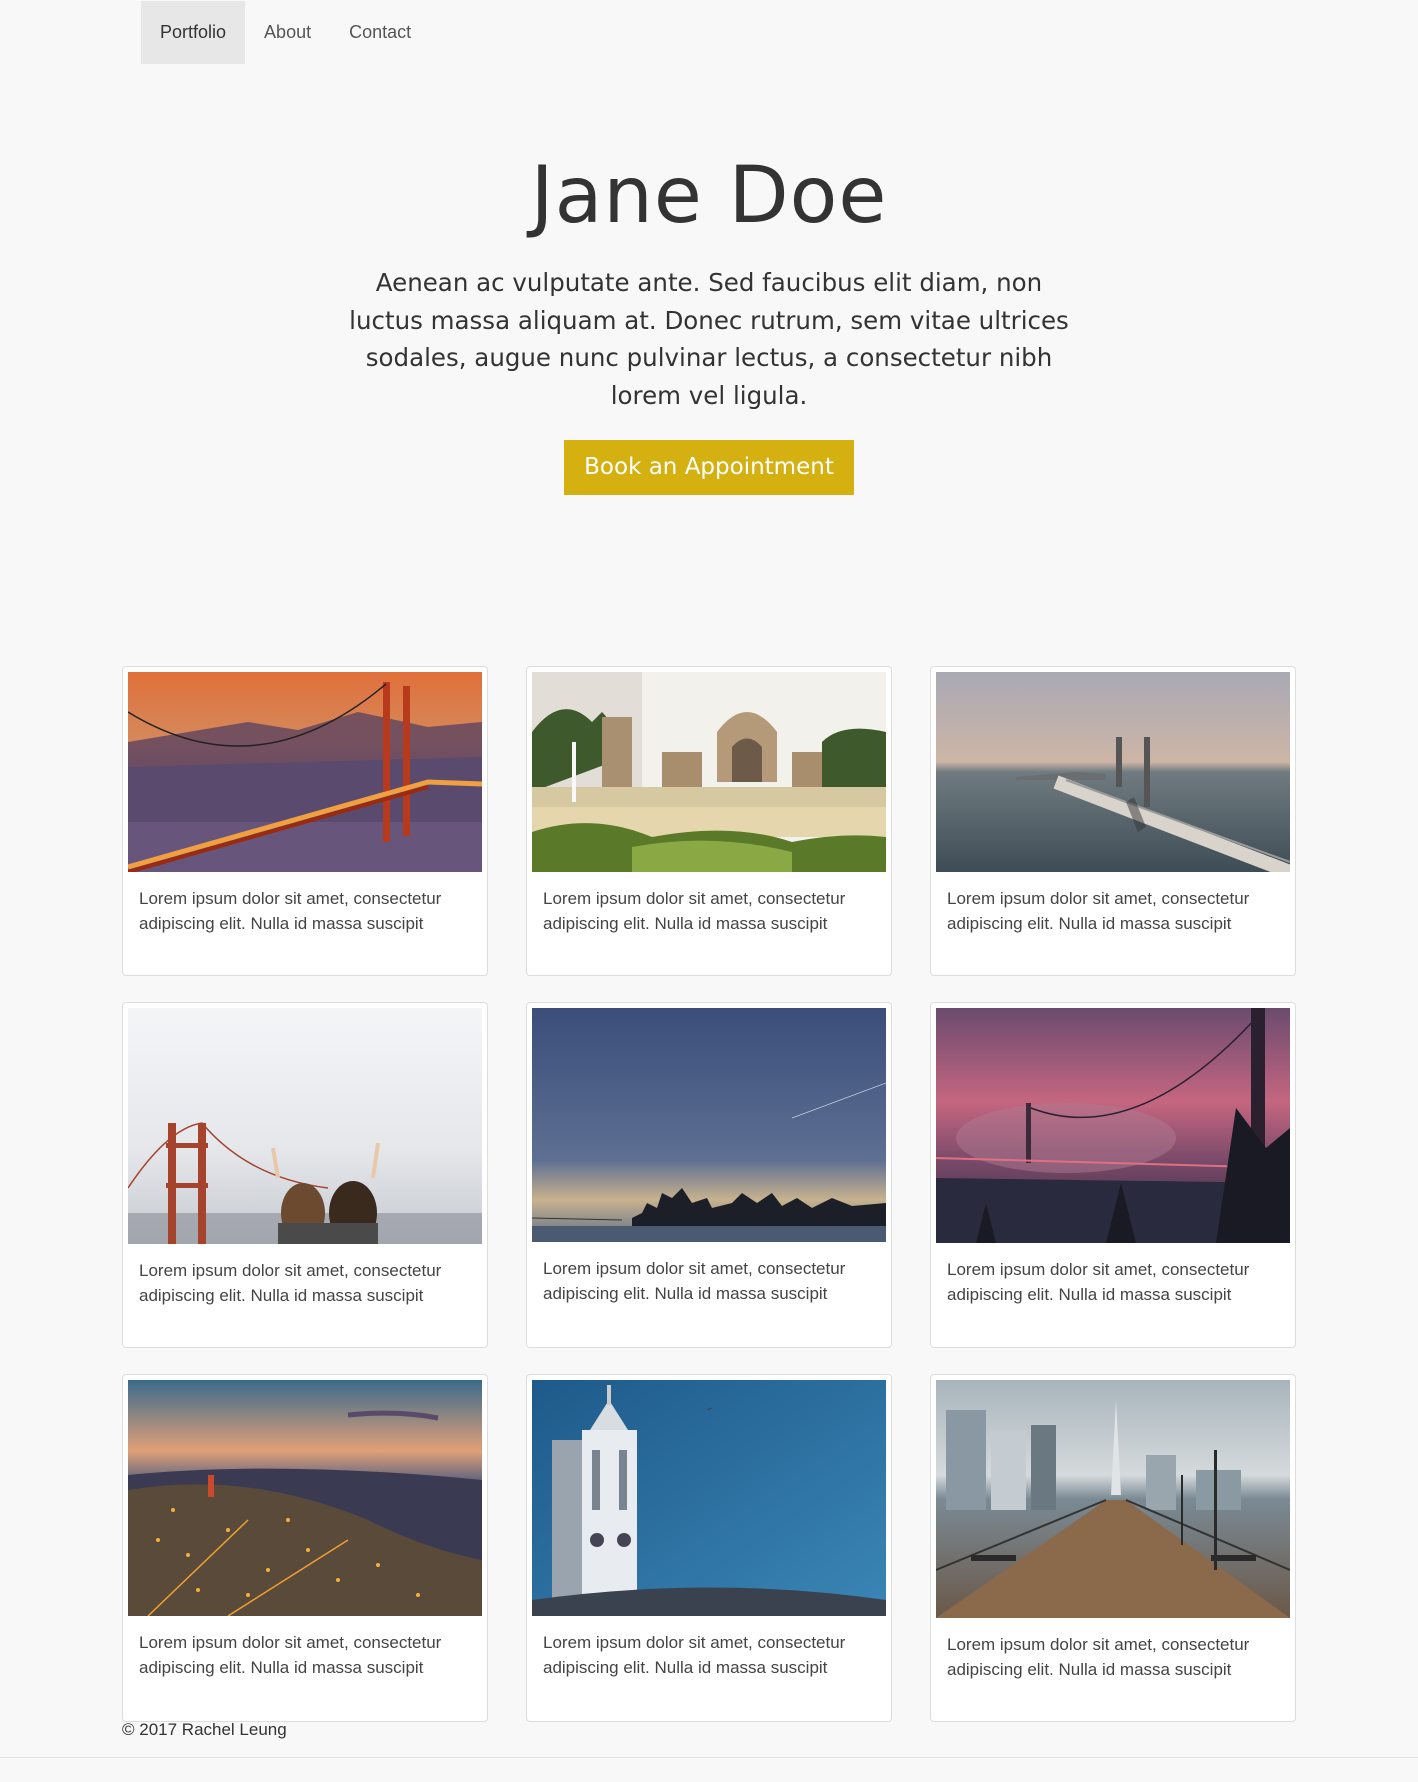  Describe the element at coordinates (204, 1729) in the screenshot. I see `footer-copyright: © 2017 Rachel Leung` at that location.